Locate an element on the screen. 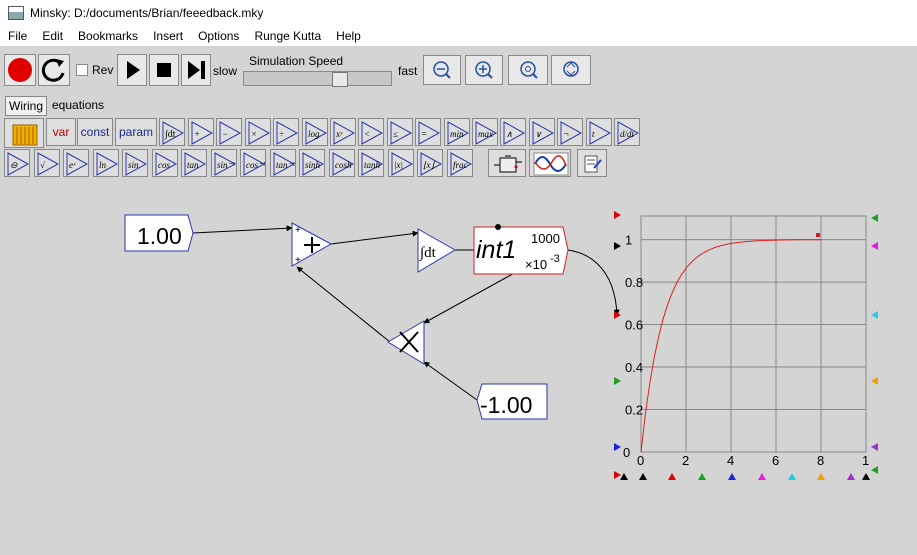 The height and width of the screenshot is (555, 917). not-button: ¬ is located at coordinates (570, 132).